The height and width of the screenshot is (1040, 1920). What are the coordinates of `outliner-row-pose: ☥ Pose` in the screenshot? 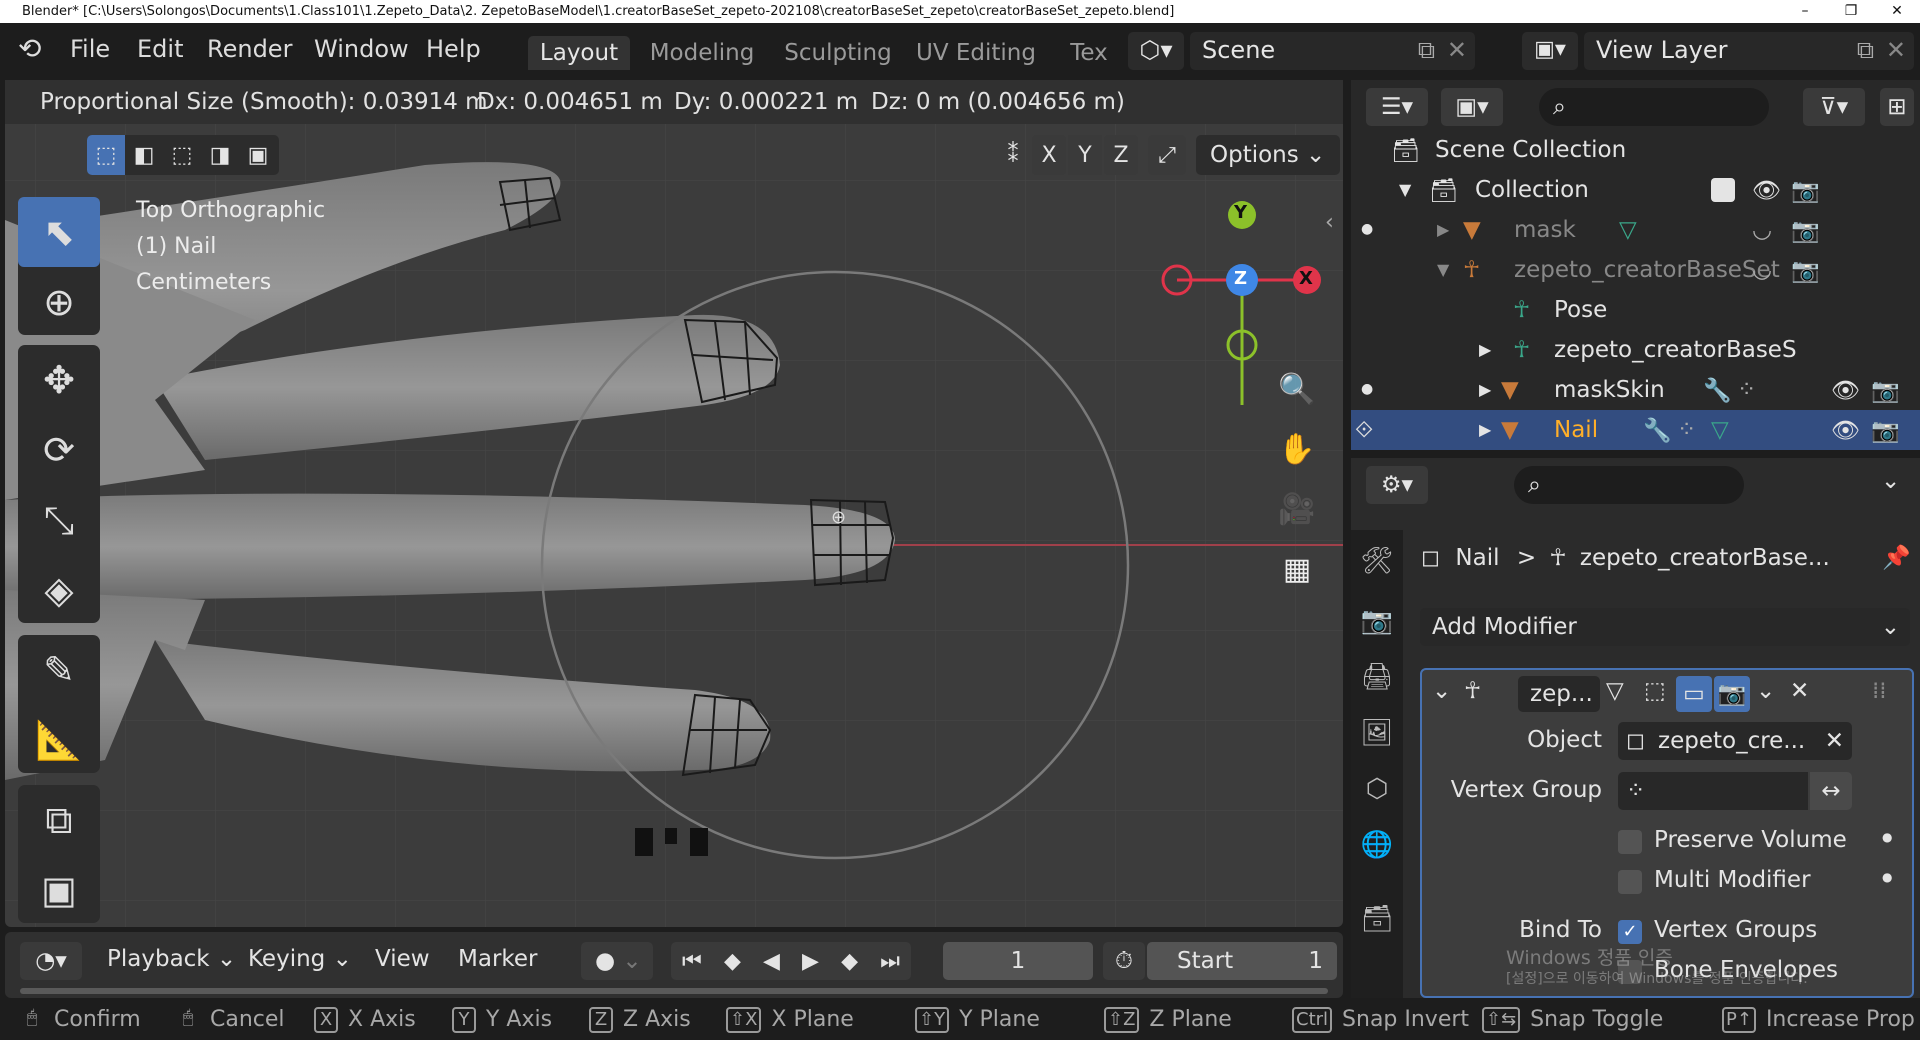 It's located at (1635, 310).